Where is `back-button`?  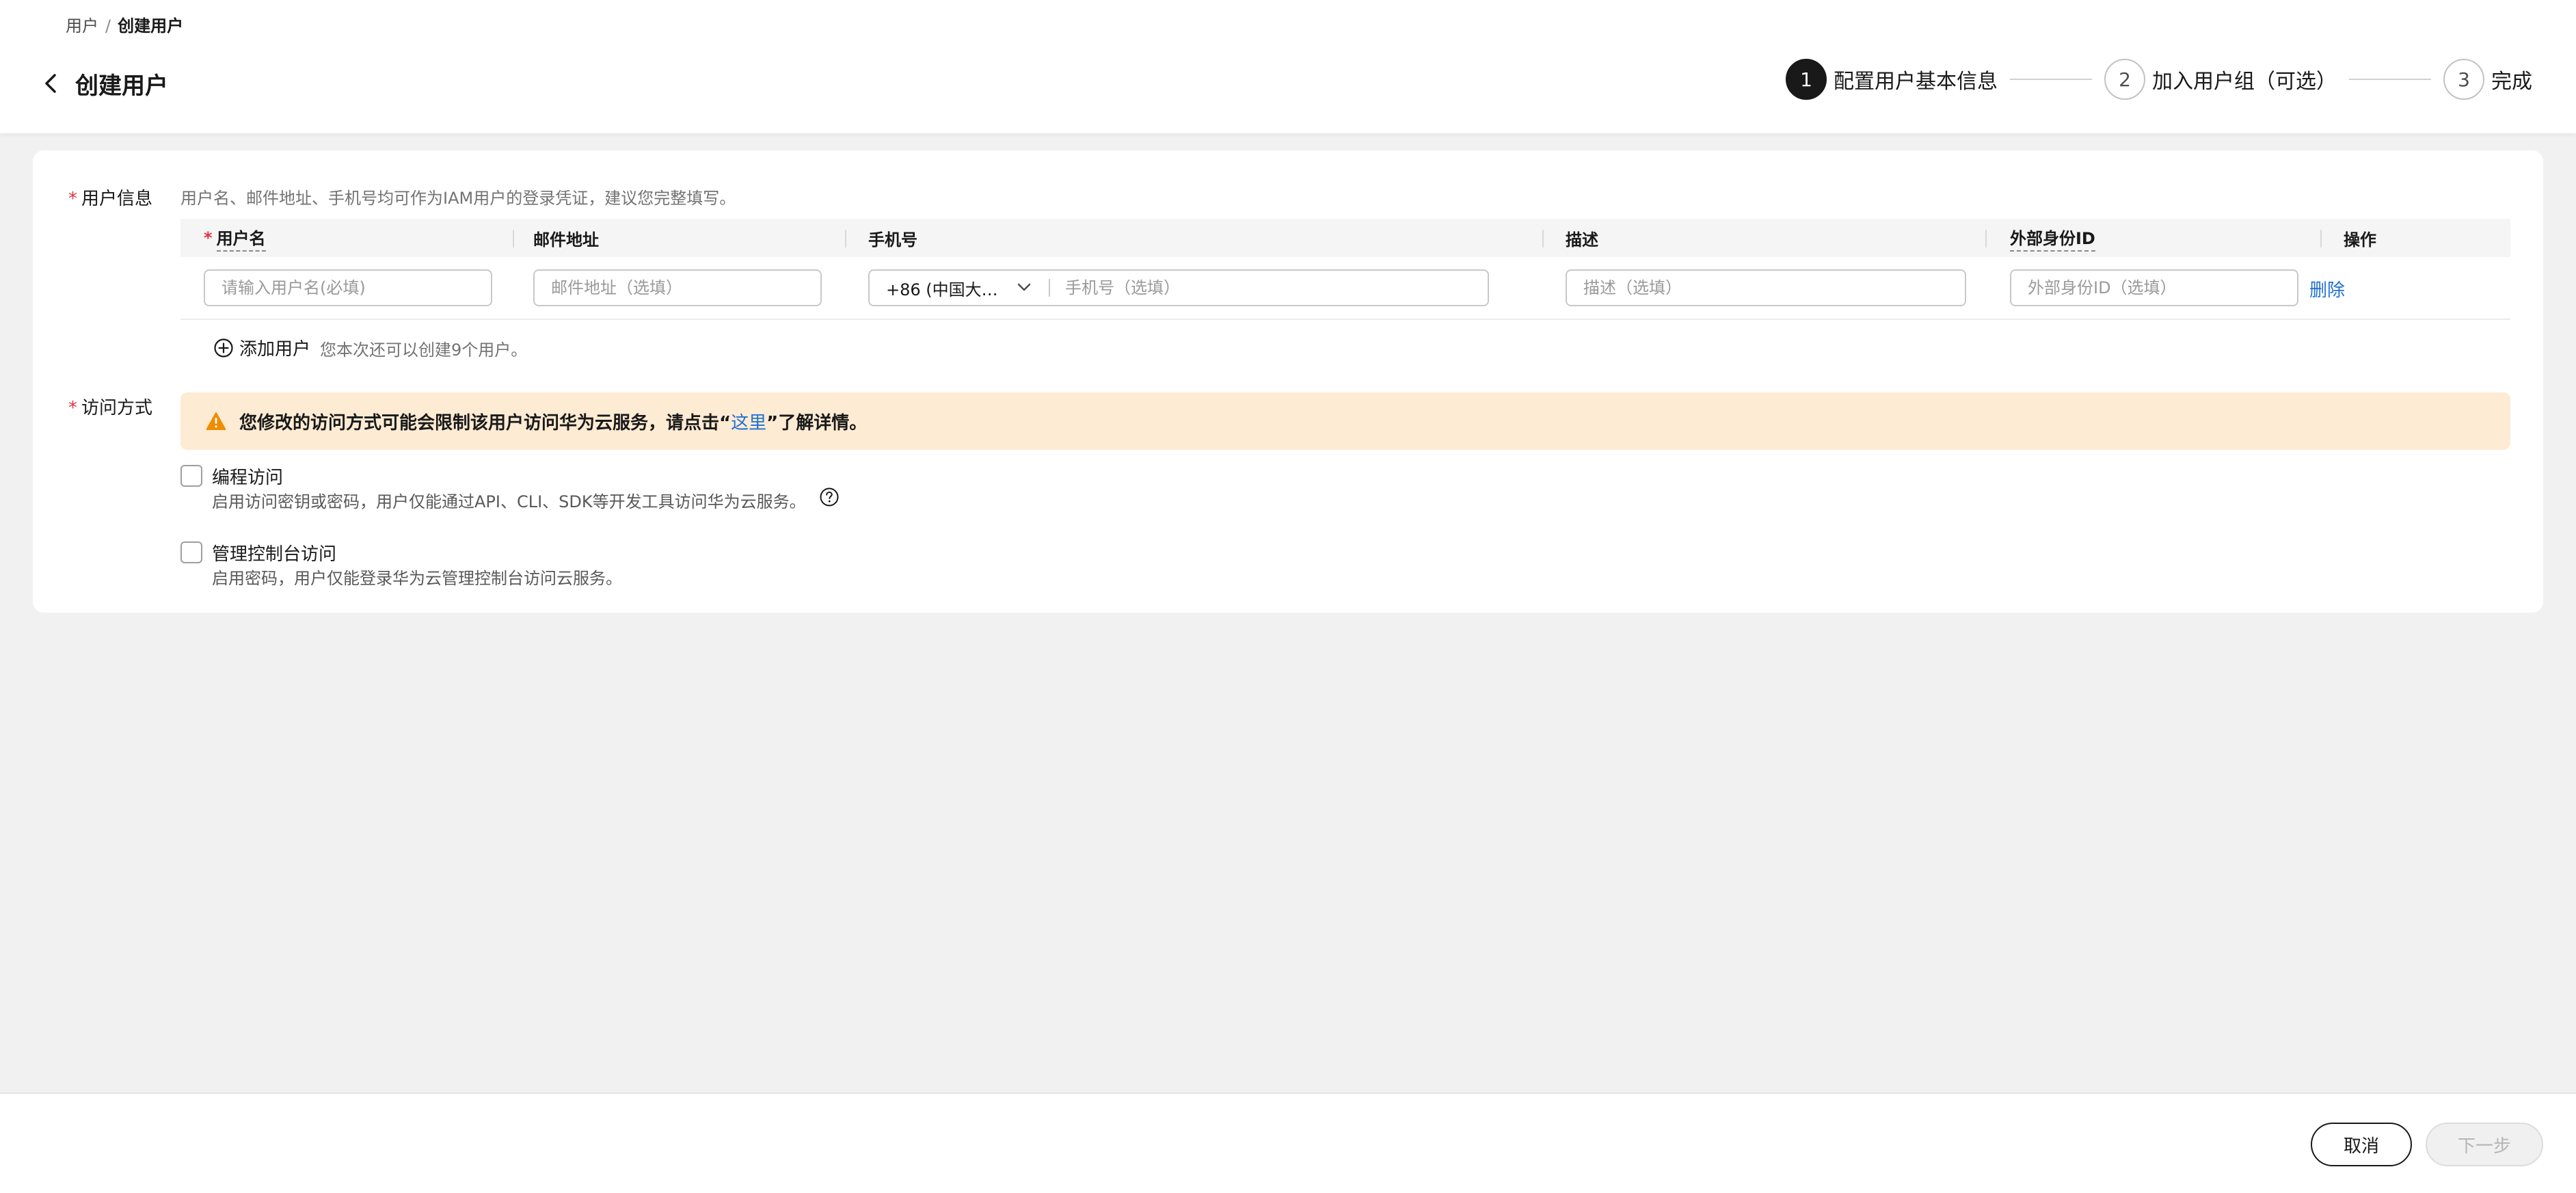 back-button is located at coordinates (50, 83).